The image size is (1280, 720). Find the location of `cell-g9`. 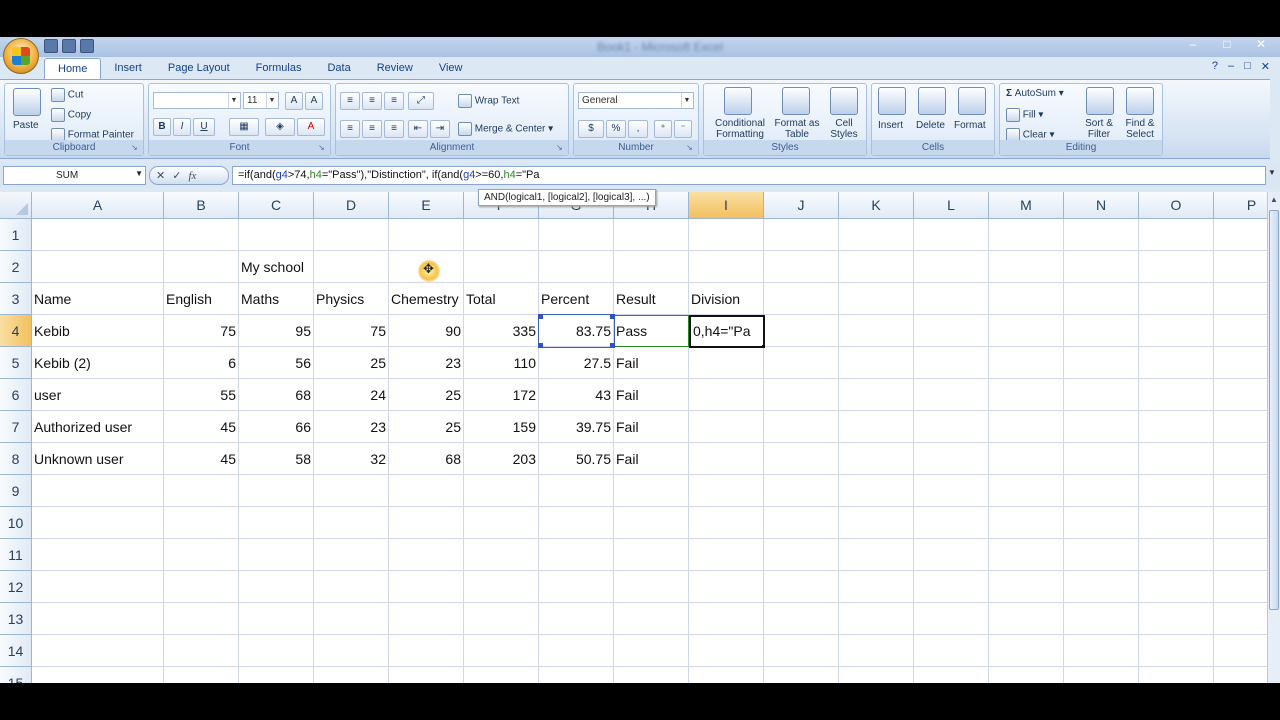

cell-g9 is located at coordinates (576, 491).